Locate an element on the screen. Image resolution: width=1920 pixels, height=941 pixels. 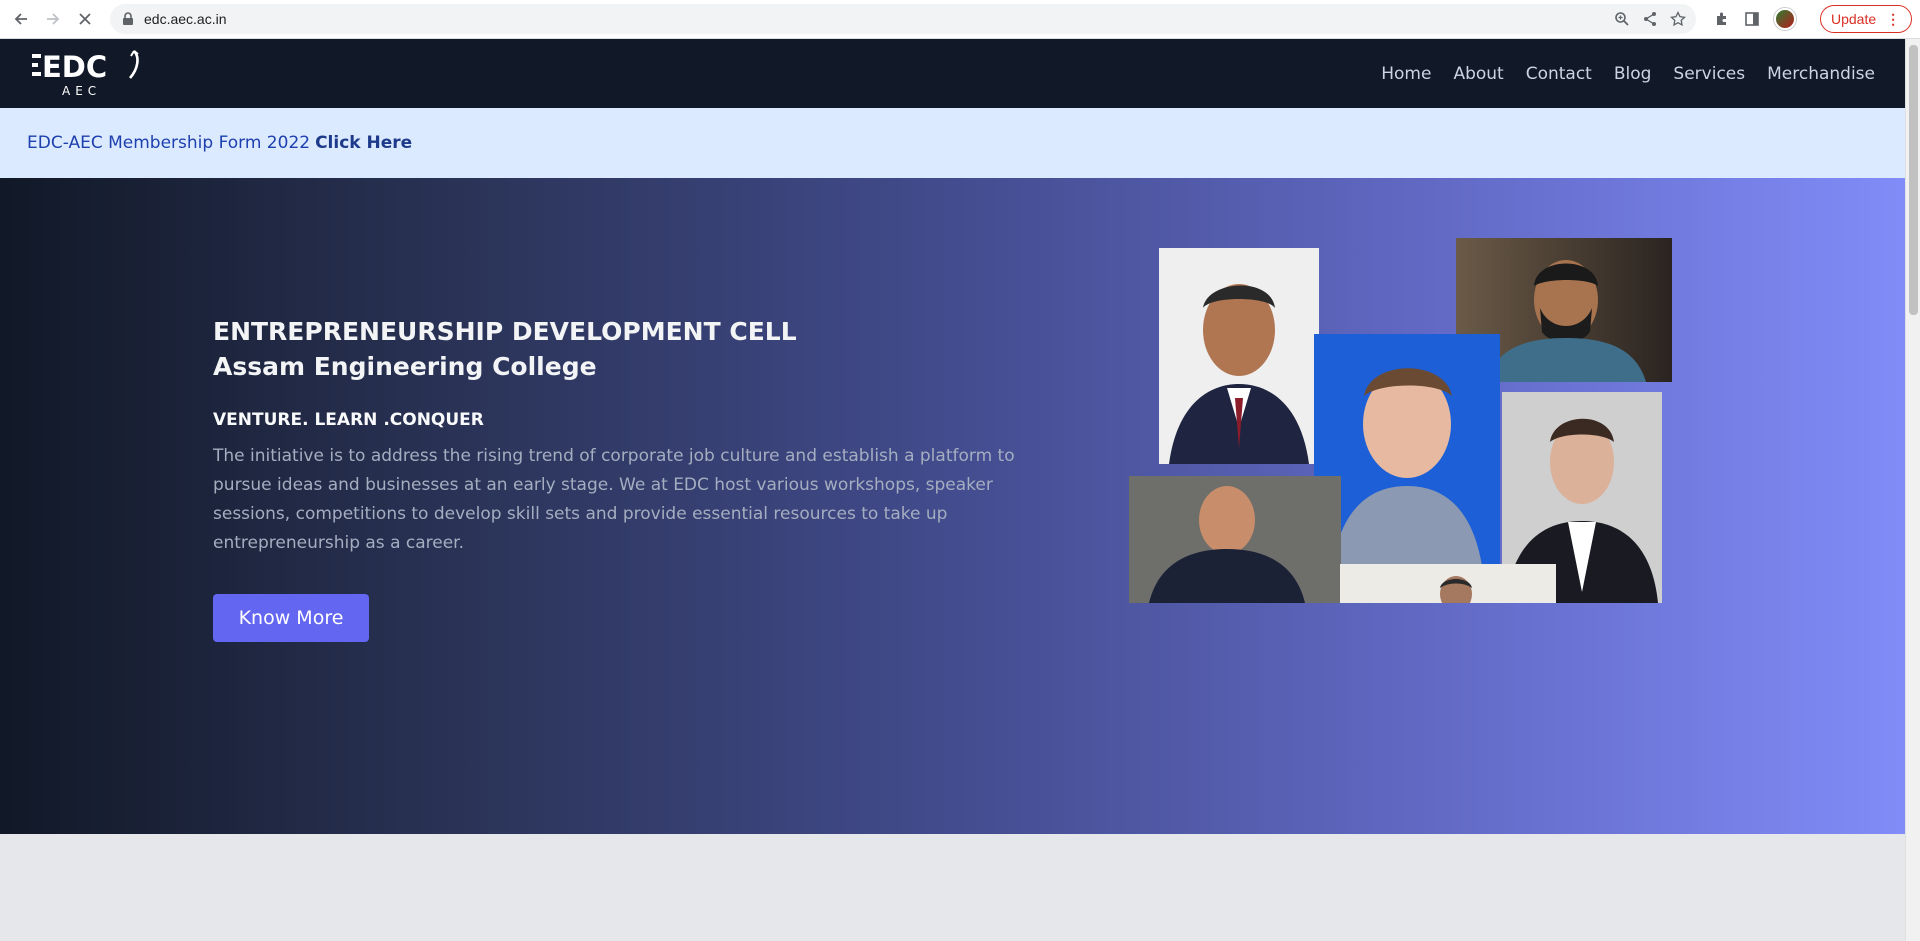
arrow-right-icon is located at coordinates (53, 19).